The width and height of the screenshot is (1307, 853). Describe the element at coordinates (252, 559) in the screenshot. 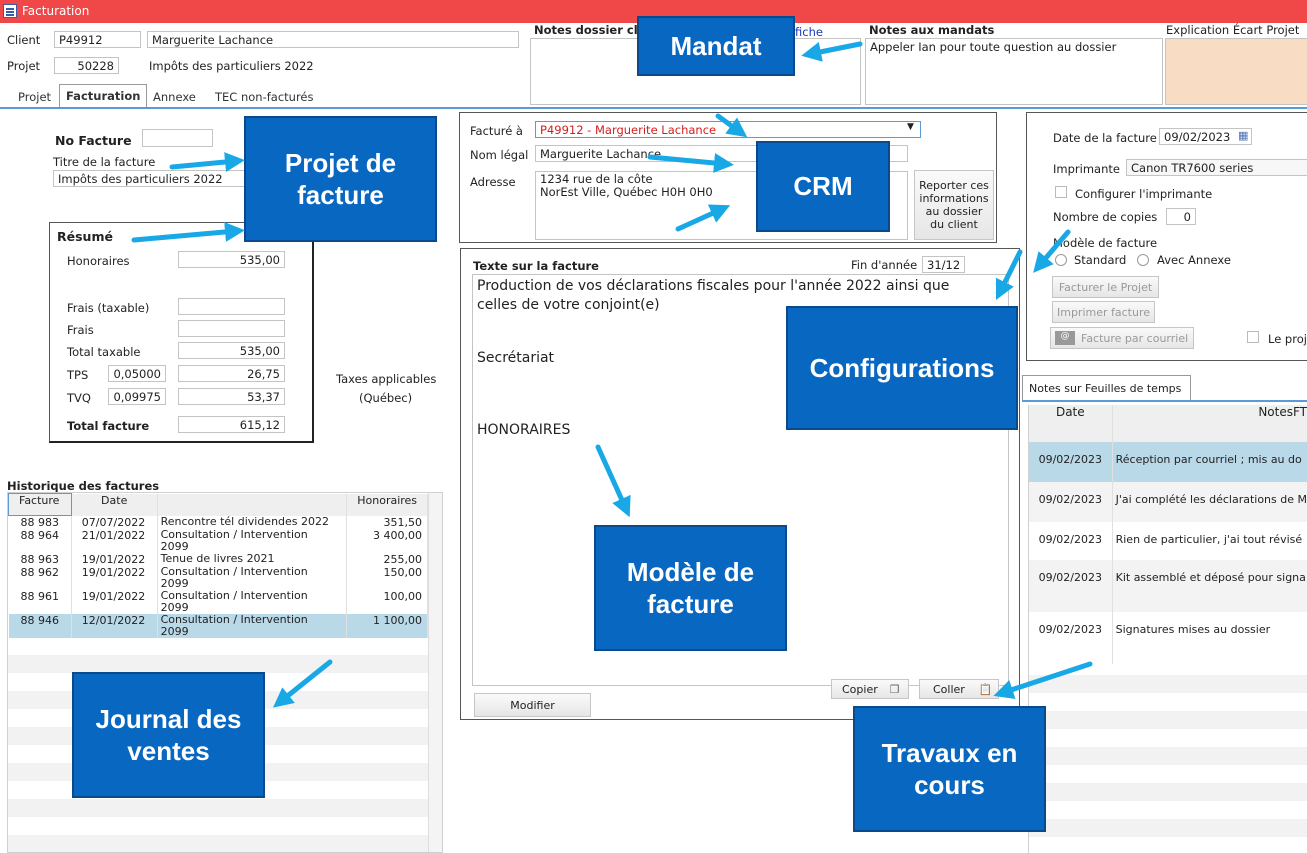

I see `cell-description: Tenue de livres 2021` at that location.